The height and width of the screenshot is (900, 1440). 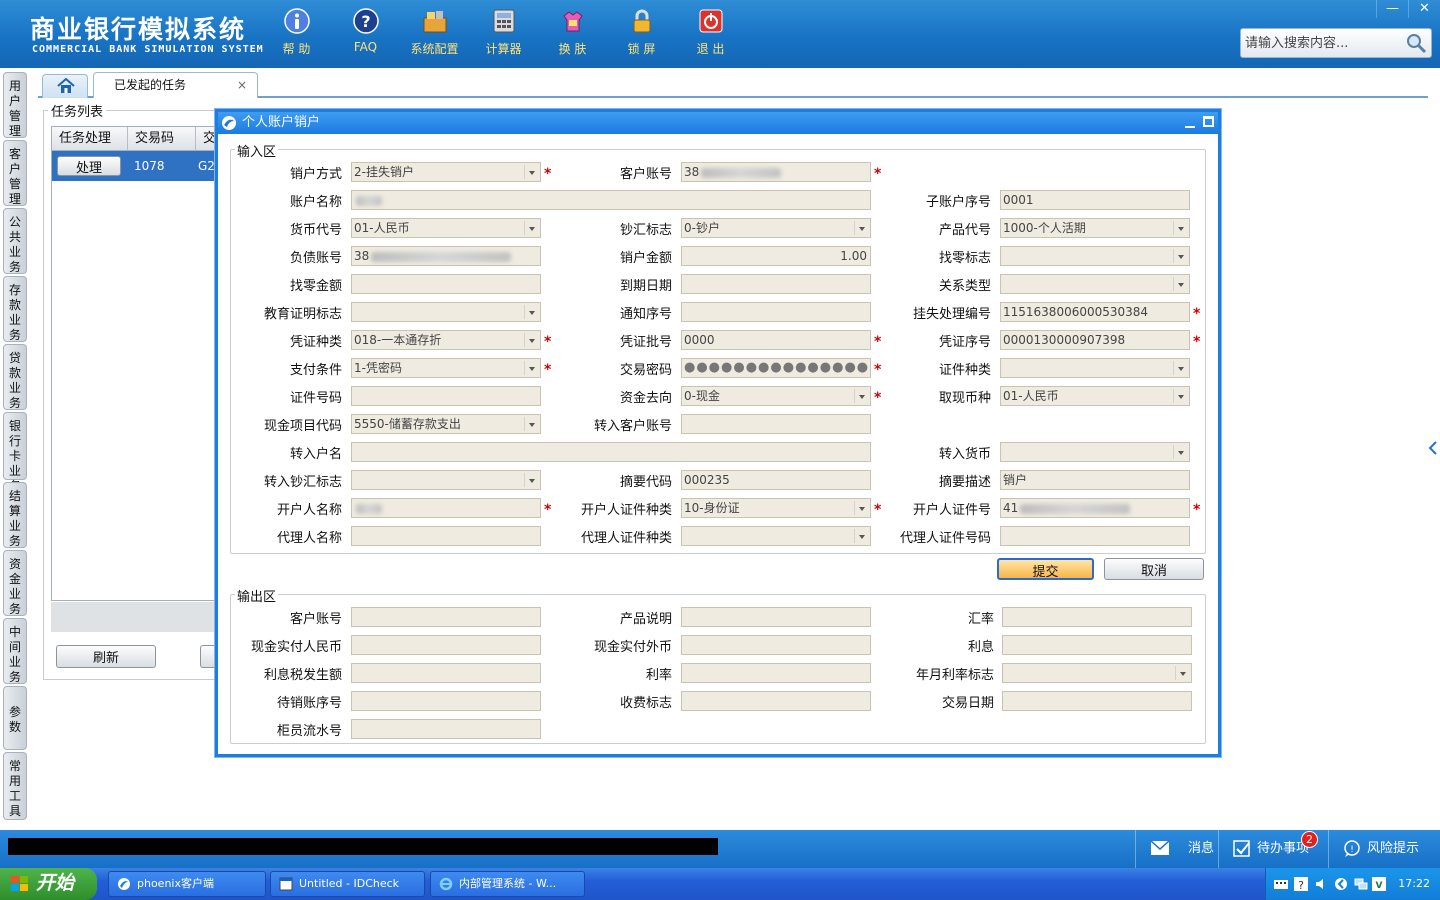 What do you see at coordinates (1095, 452) in the screenshot?
I see `transfer-currency-select` at bounding box center [1095, 452].